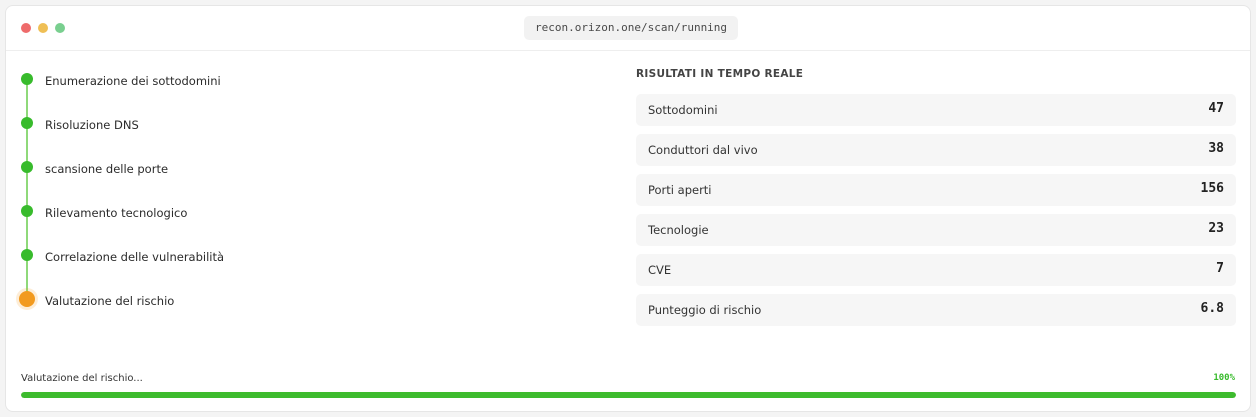 This screenshot has width=1256, height=417. Describe the element at coordinates (660, 270) in the screenshot. I see `result-label: CVE` at that location.